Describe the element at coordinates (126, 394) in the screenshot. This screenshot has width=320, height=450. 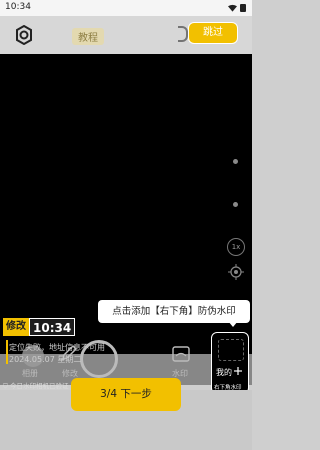
I see `next-step-button: 3/4 下一步` at that location.